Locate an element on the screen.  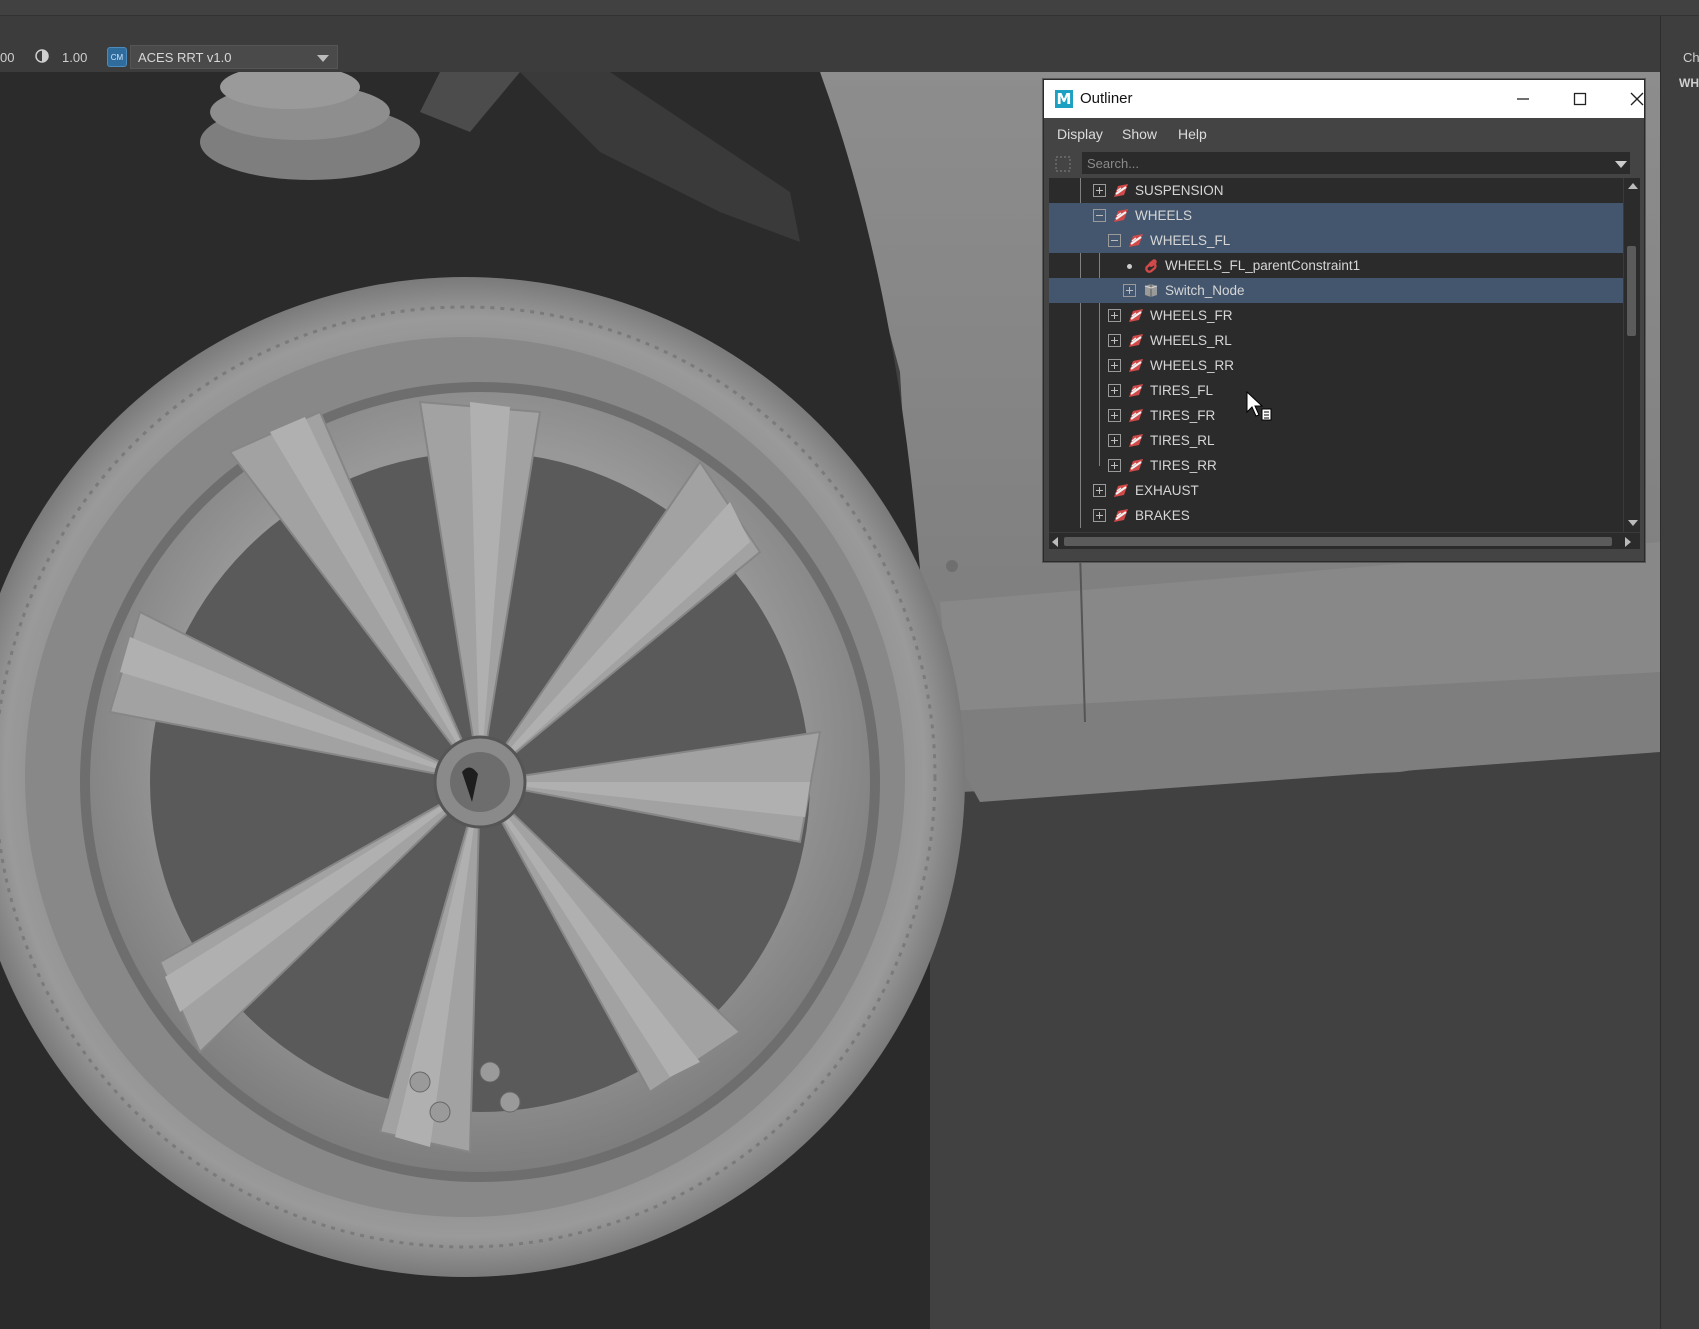
menu-show: Show is located at coordinates (1139, 134).